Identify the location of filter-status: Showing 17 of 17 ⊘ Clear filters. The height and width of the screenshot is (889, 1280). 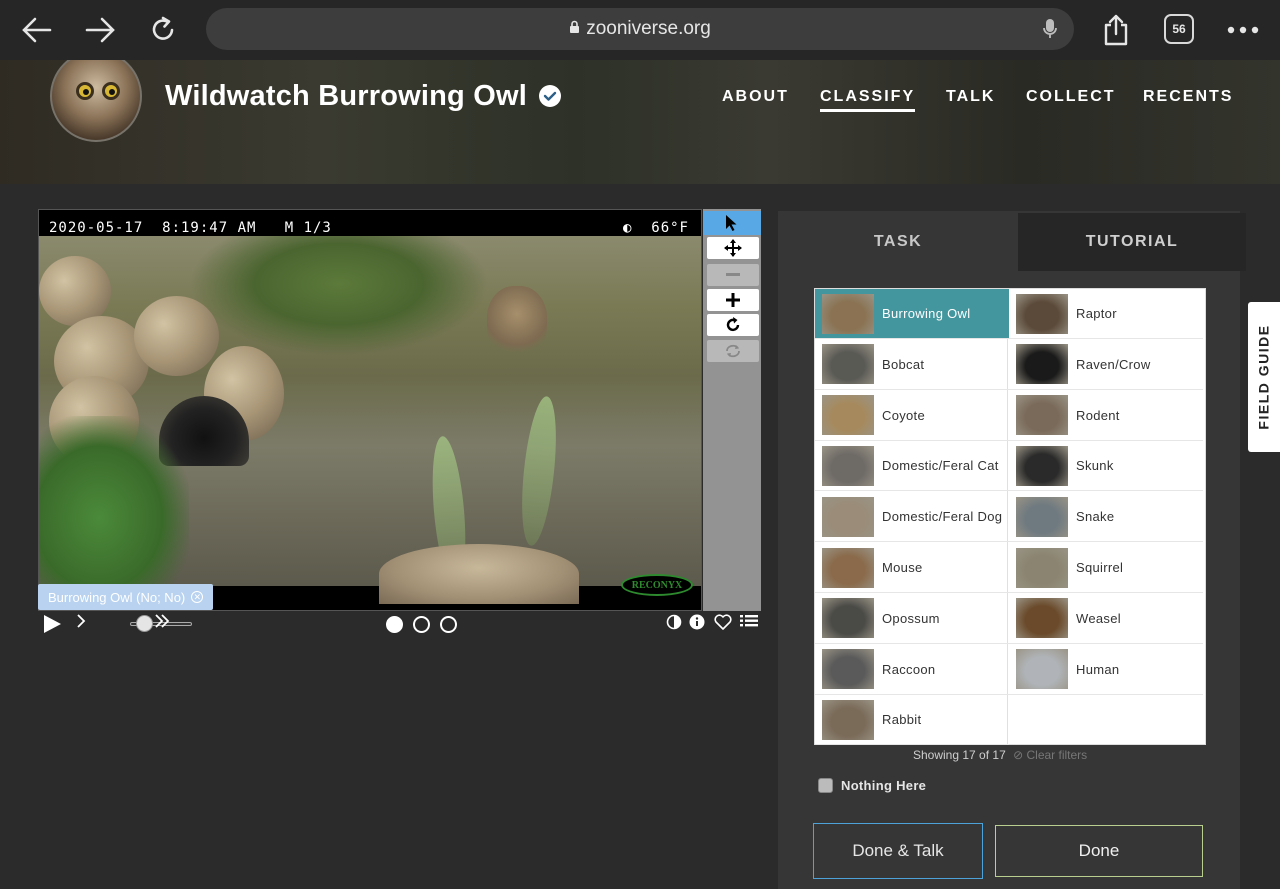
(1000, 755).